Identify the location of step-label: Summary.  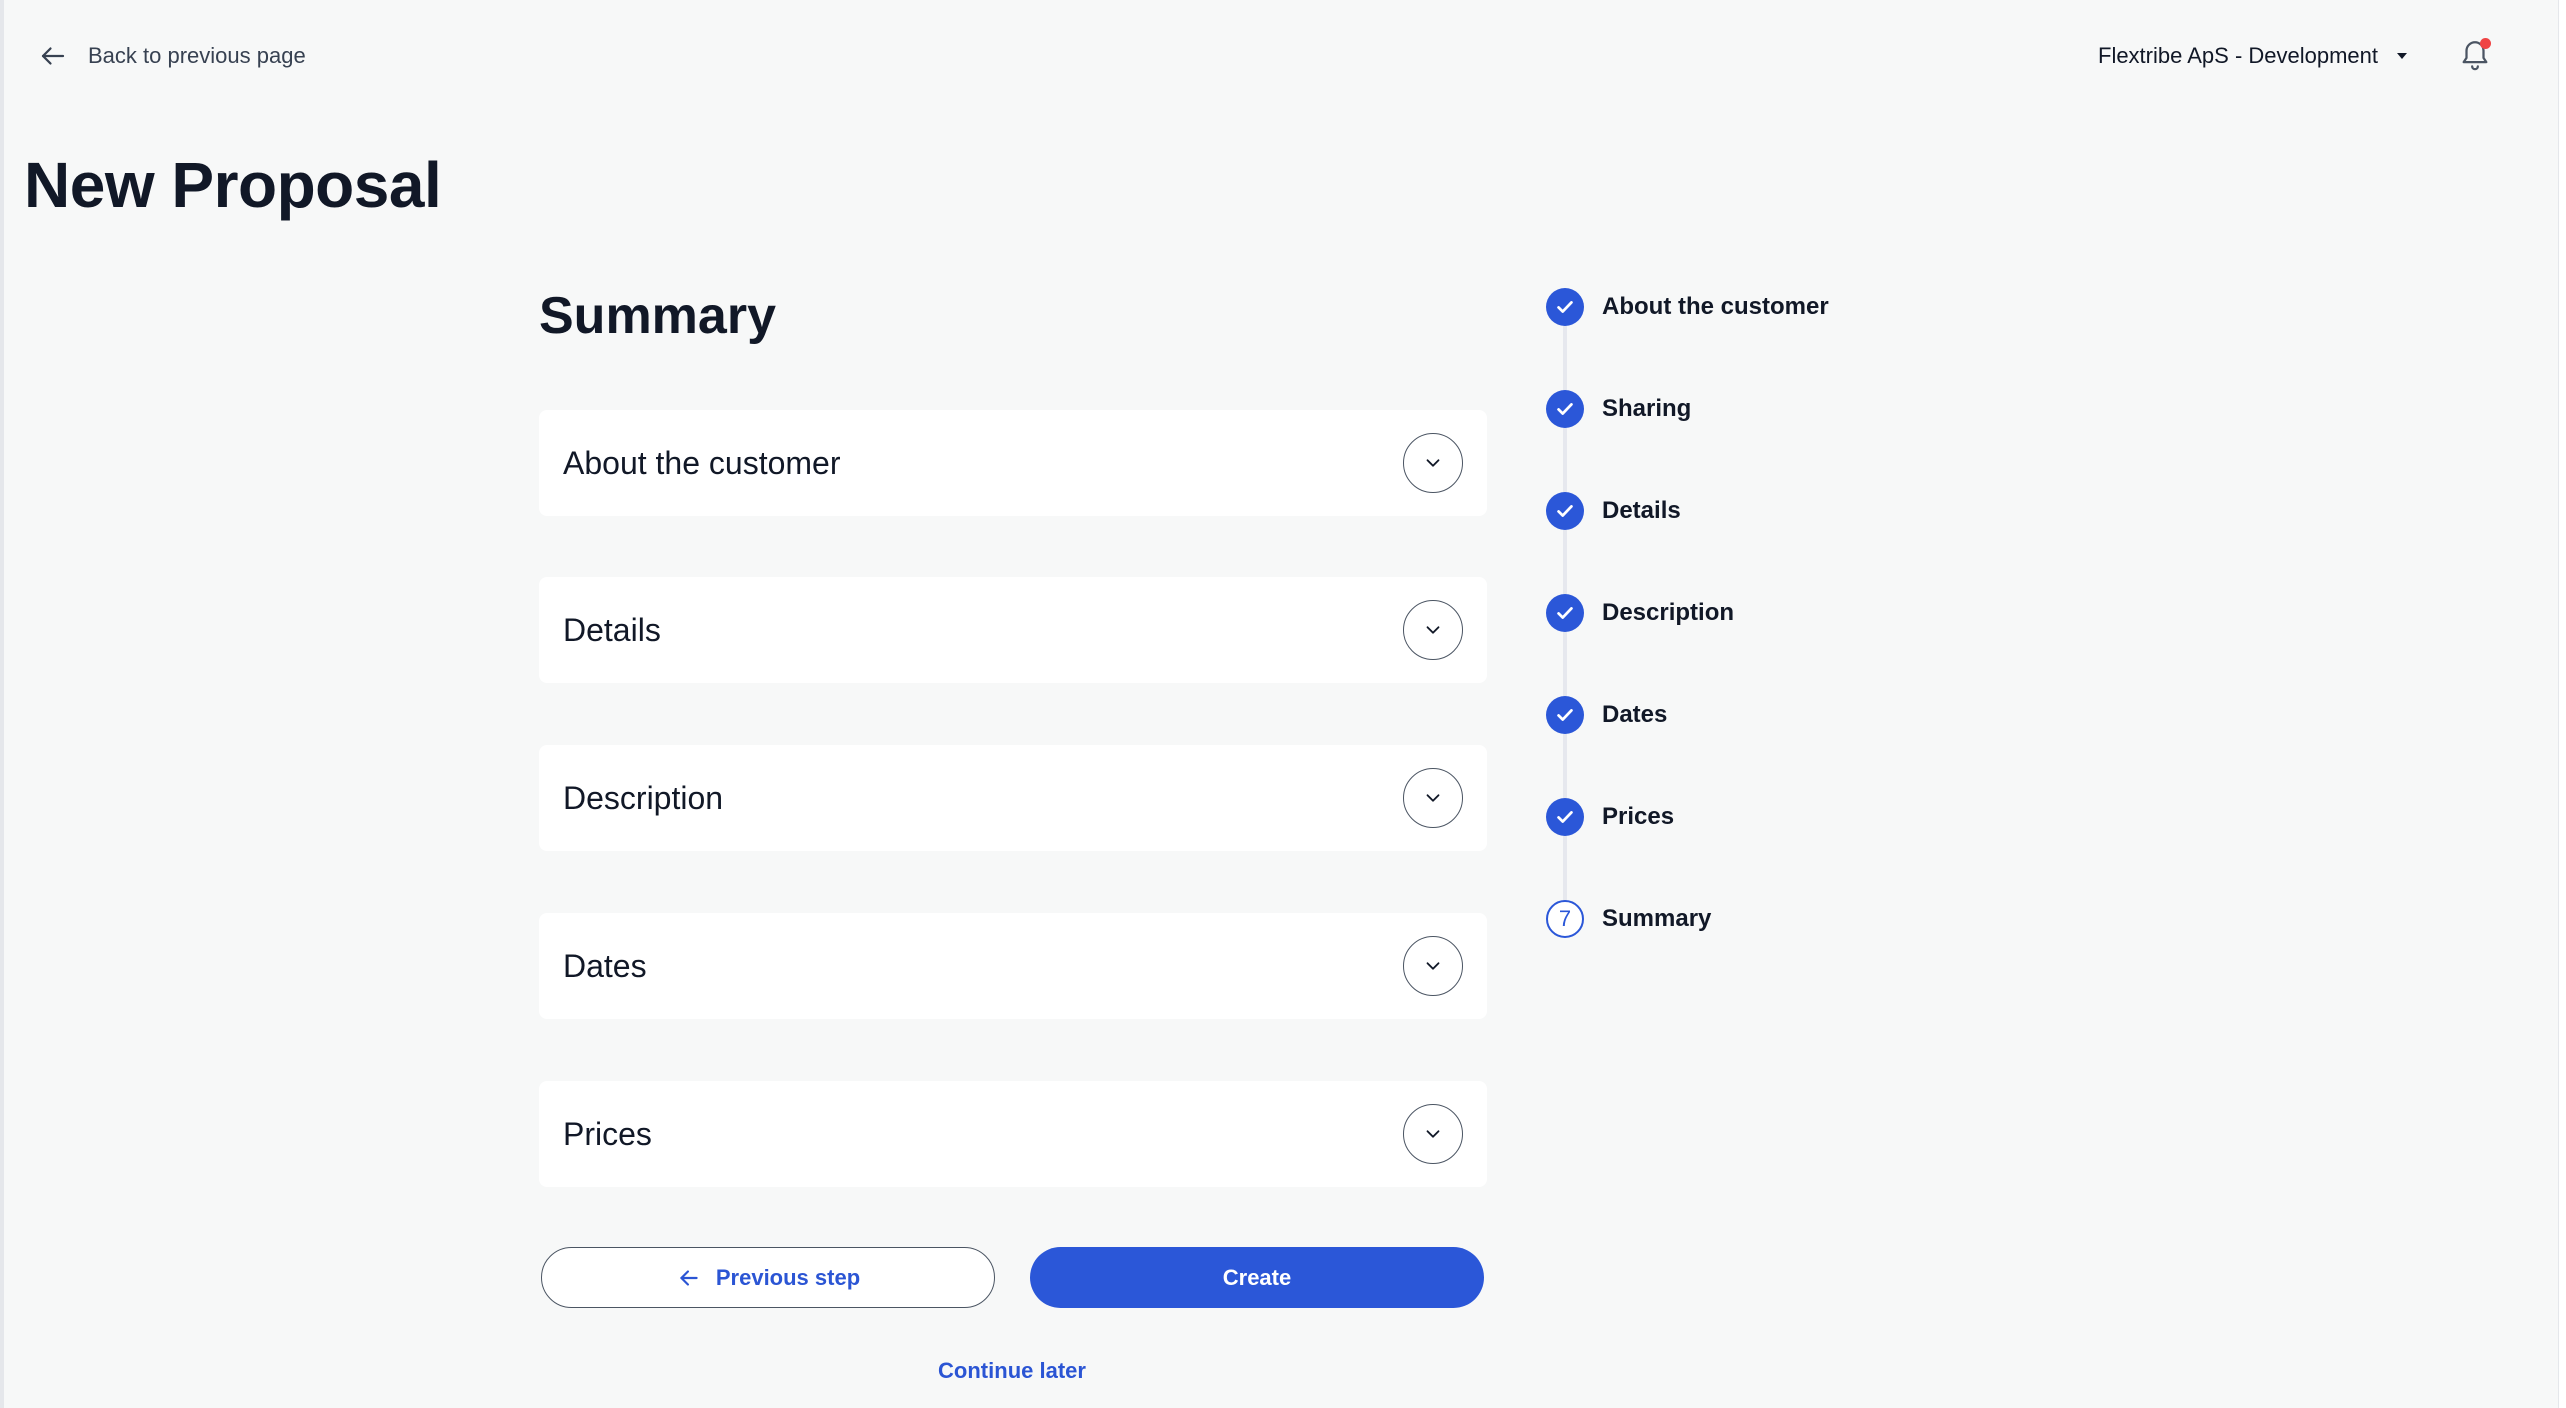
(1657, 918).